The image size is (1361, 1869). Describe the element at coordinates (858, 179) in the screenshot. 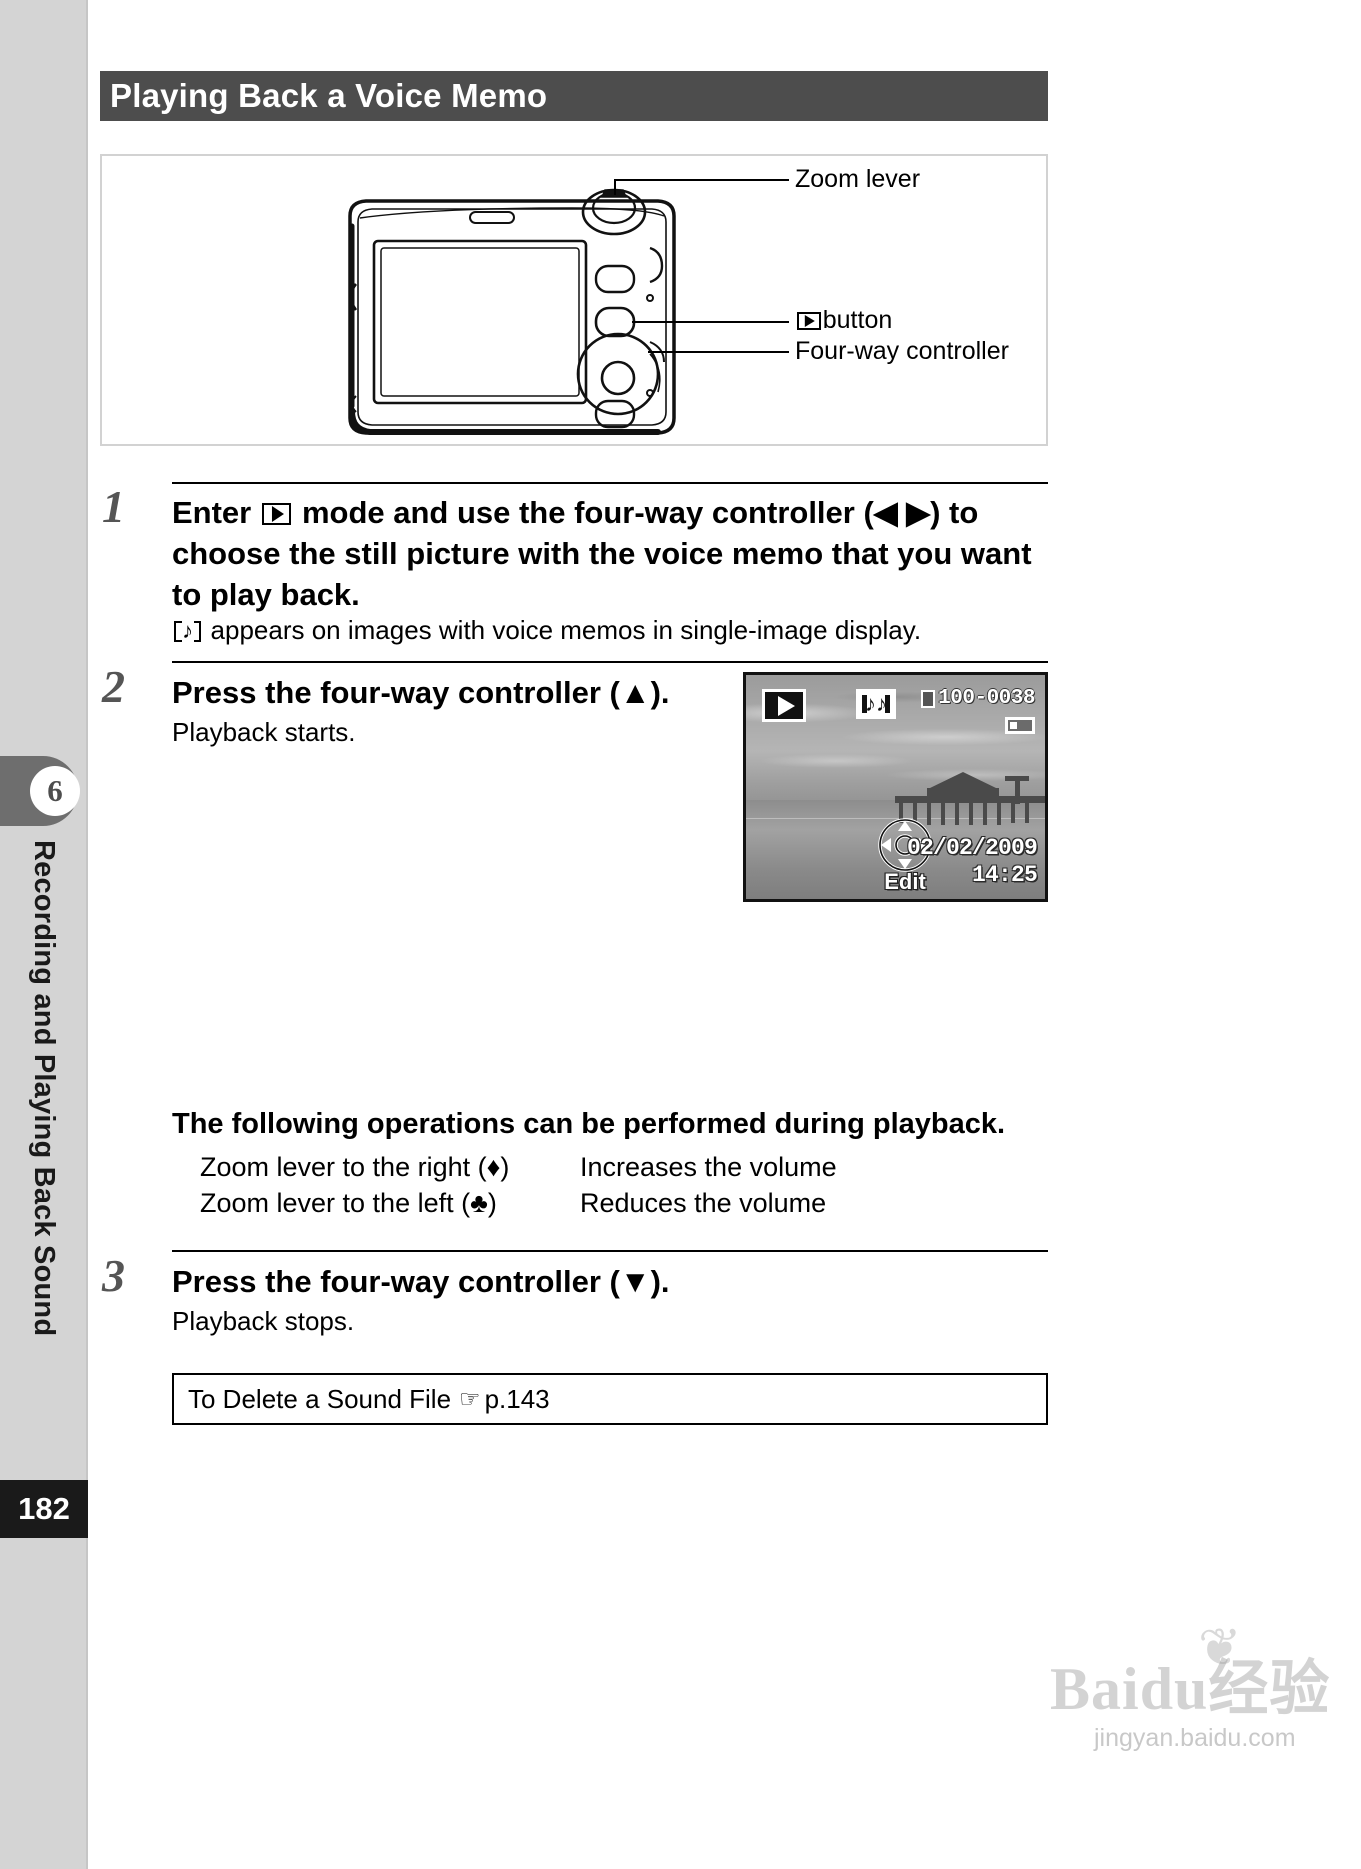

I see `zoom-lever-callout-label: Zoom lever` at that location.